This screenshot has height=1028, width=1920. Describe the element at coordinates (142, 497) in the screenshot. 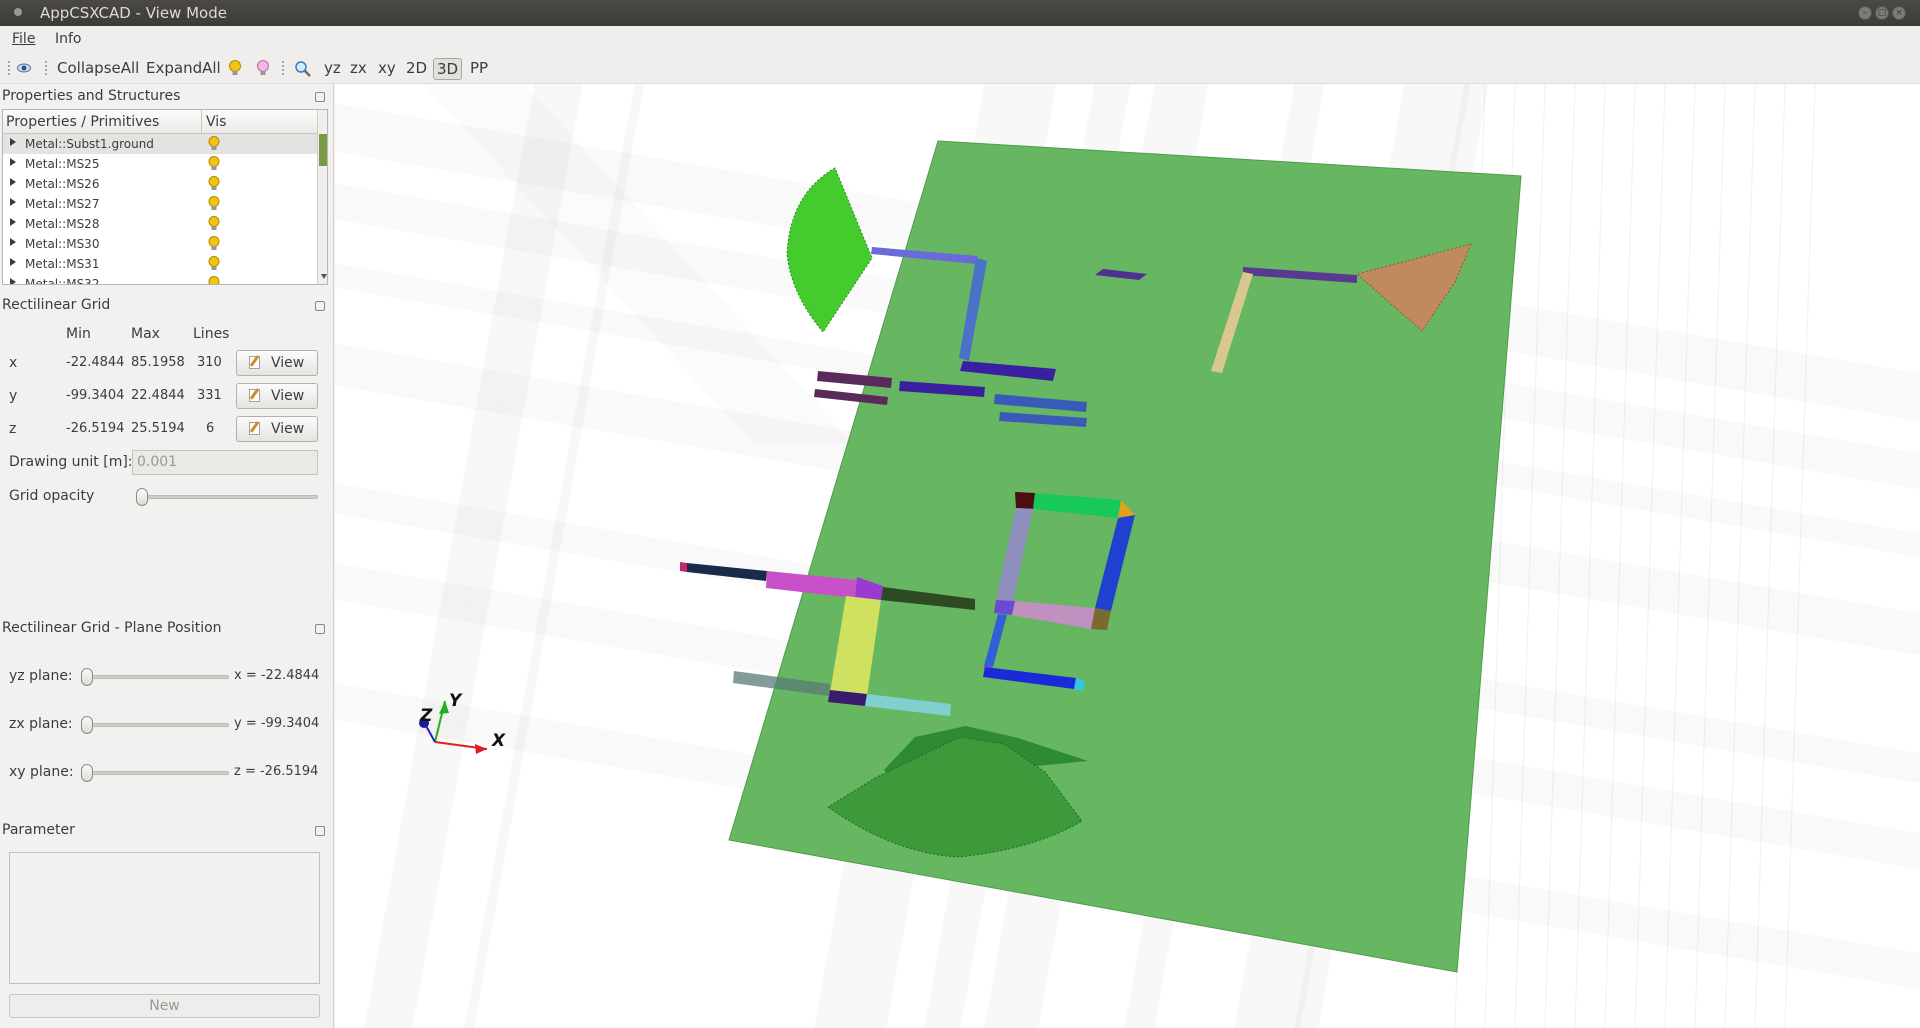

I see `grid-opacity-knob` at that location.